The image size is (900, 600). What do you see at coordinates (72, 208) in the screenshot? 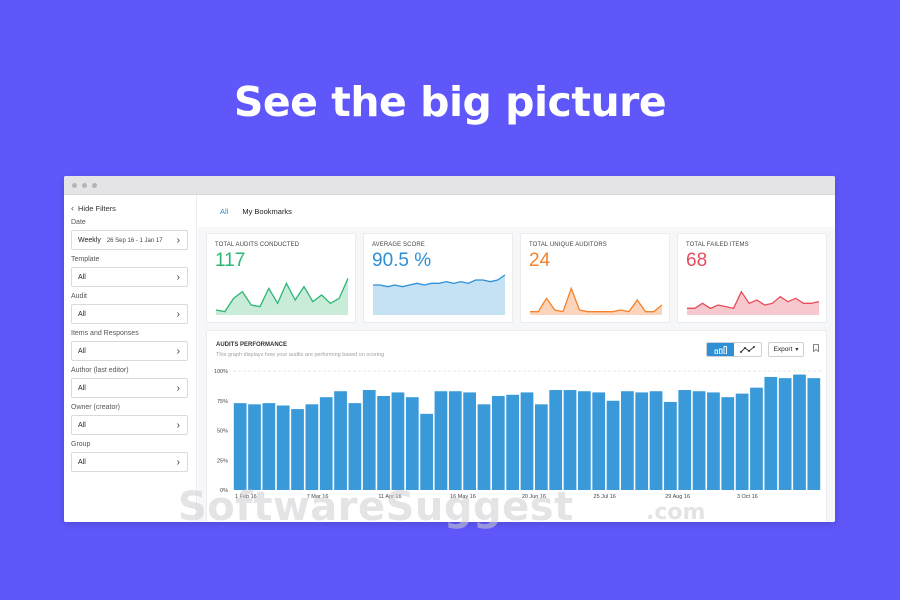
I see `chevron-left-icon: ‹` at bounding box center [72, 208].